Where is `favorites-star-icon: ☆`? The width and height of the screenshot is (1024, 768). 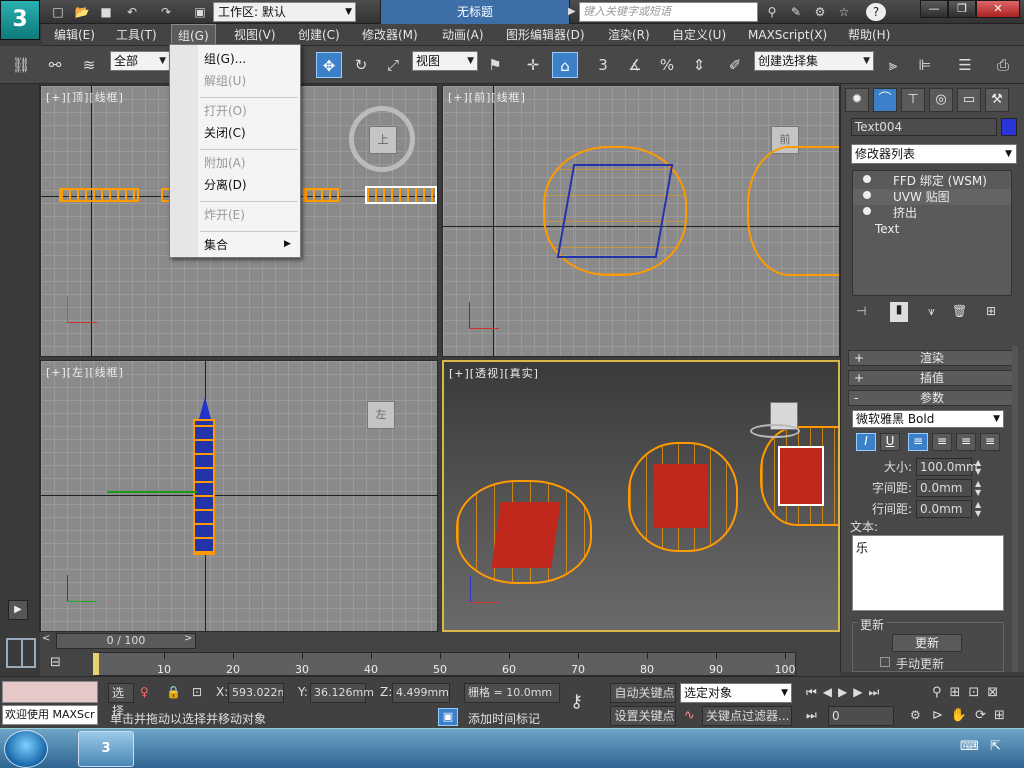
favorites-star-icon: ☆ is located at coordinates (844, 12).